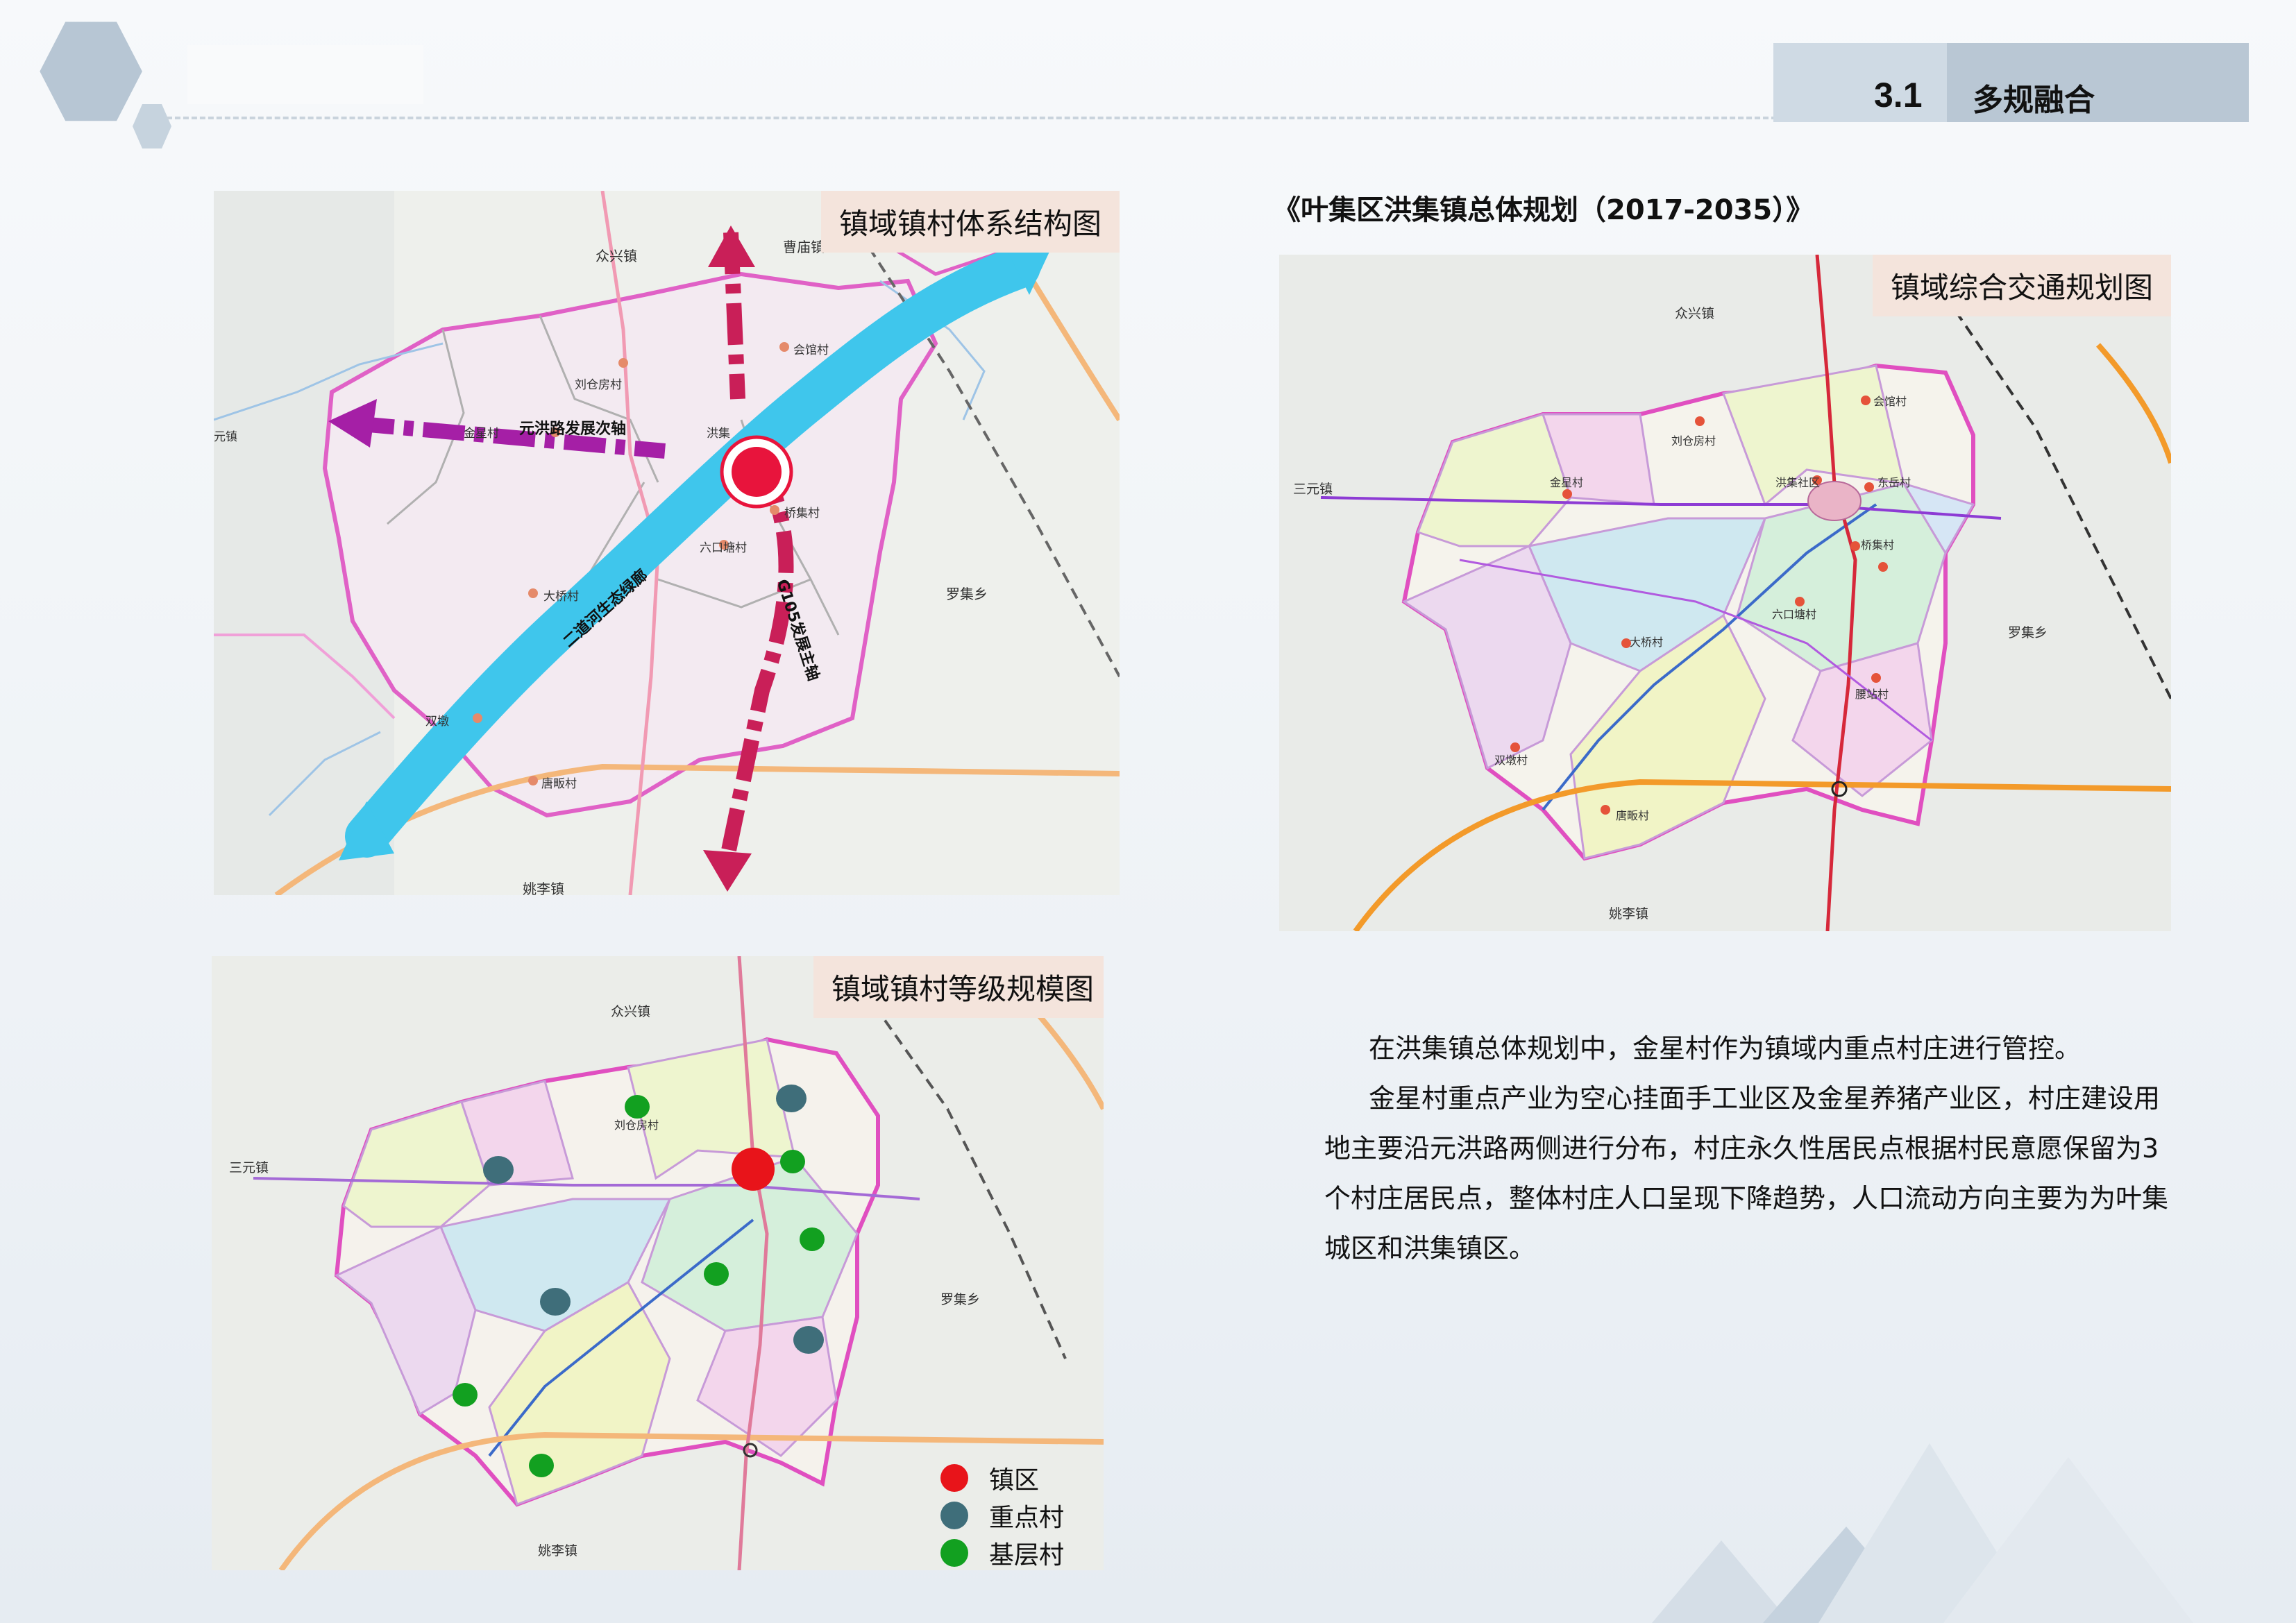 The height and width of the screenshot is (1623, 2296). I want to click on map3-place-label: 罗集乡, so click(960, 1299).